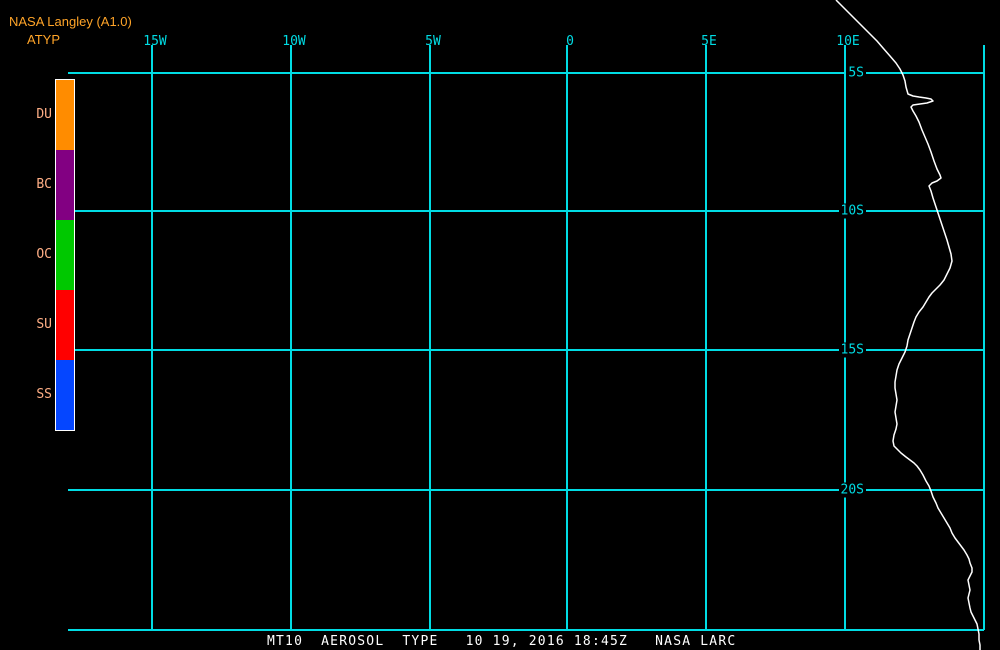 Image resolution: width=1000 pixels, height=650 pixels. What do you see at coordinates (294, 41) in the screenshot?
I see `lon-label-10W: 10W` at bounding box center [294, 41].